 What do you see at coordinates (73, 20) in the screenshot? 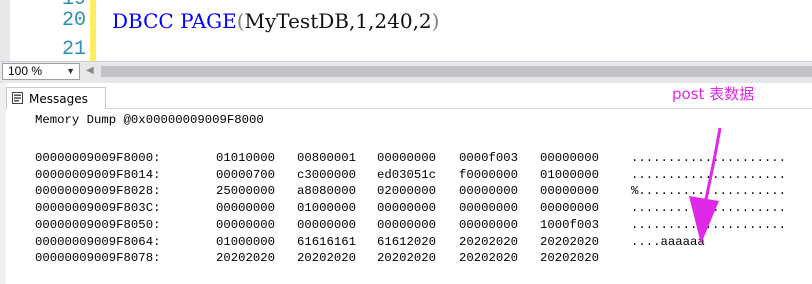
I see `line-number: 20` at bounding box center [73, 20].